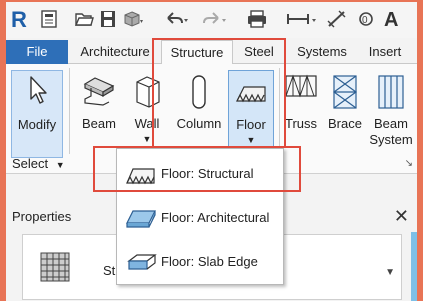  I want to click on beam-system-label-line2: System, so click(391, 139).